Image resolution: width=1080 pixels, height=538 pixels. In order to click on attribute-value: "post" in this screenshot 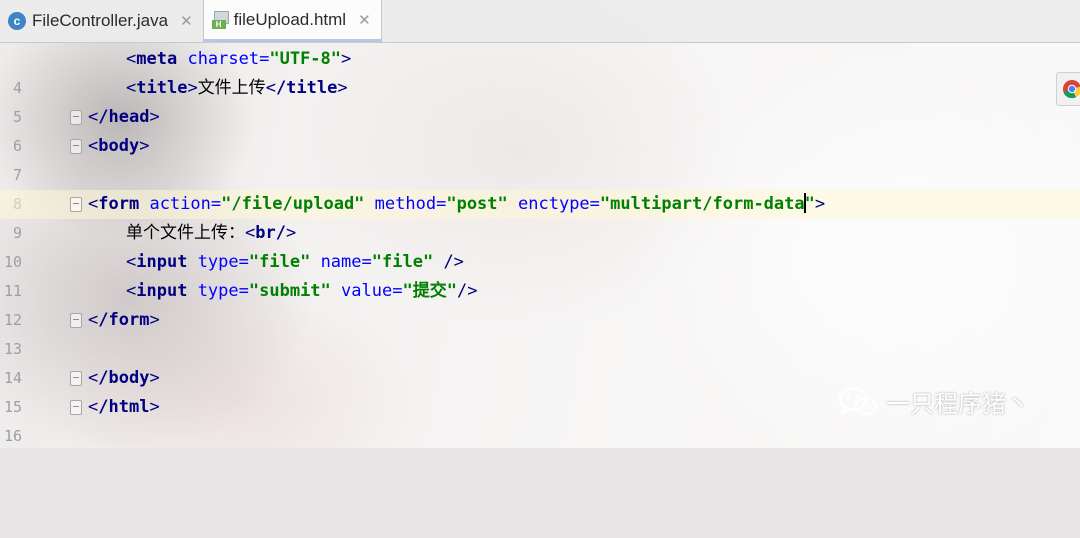, I will do `click(477, 204)`.